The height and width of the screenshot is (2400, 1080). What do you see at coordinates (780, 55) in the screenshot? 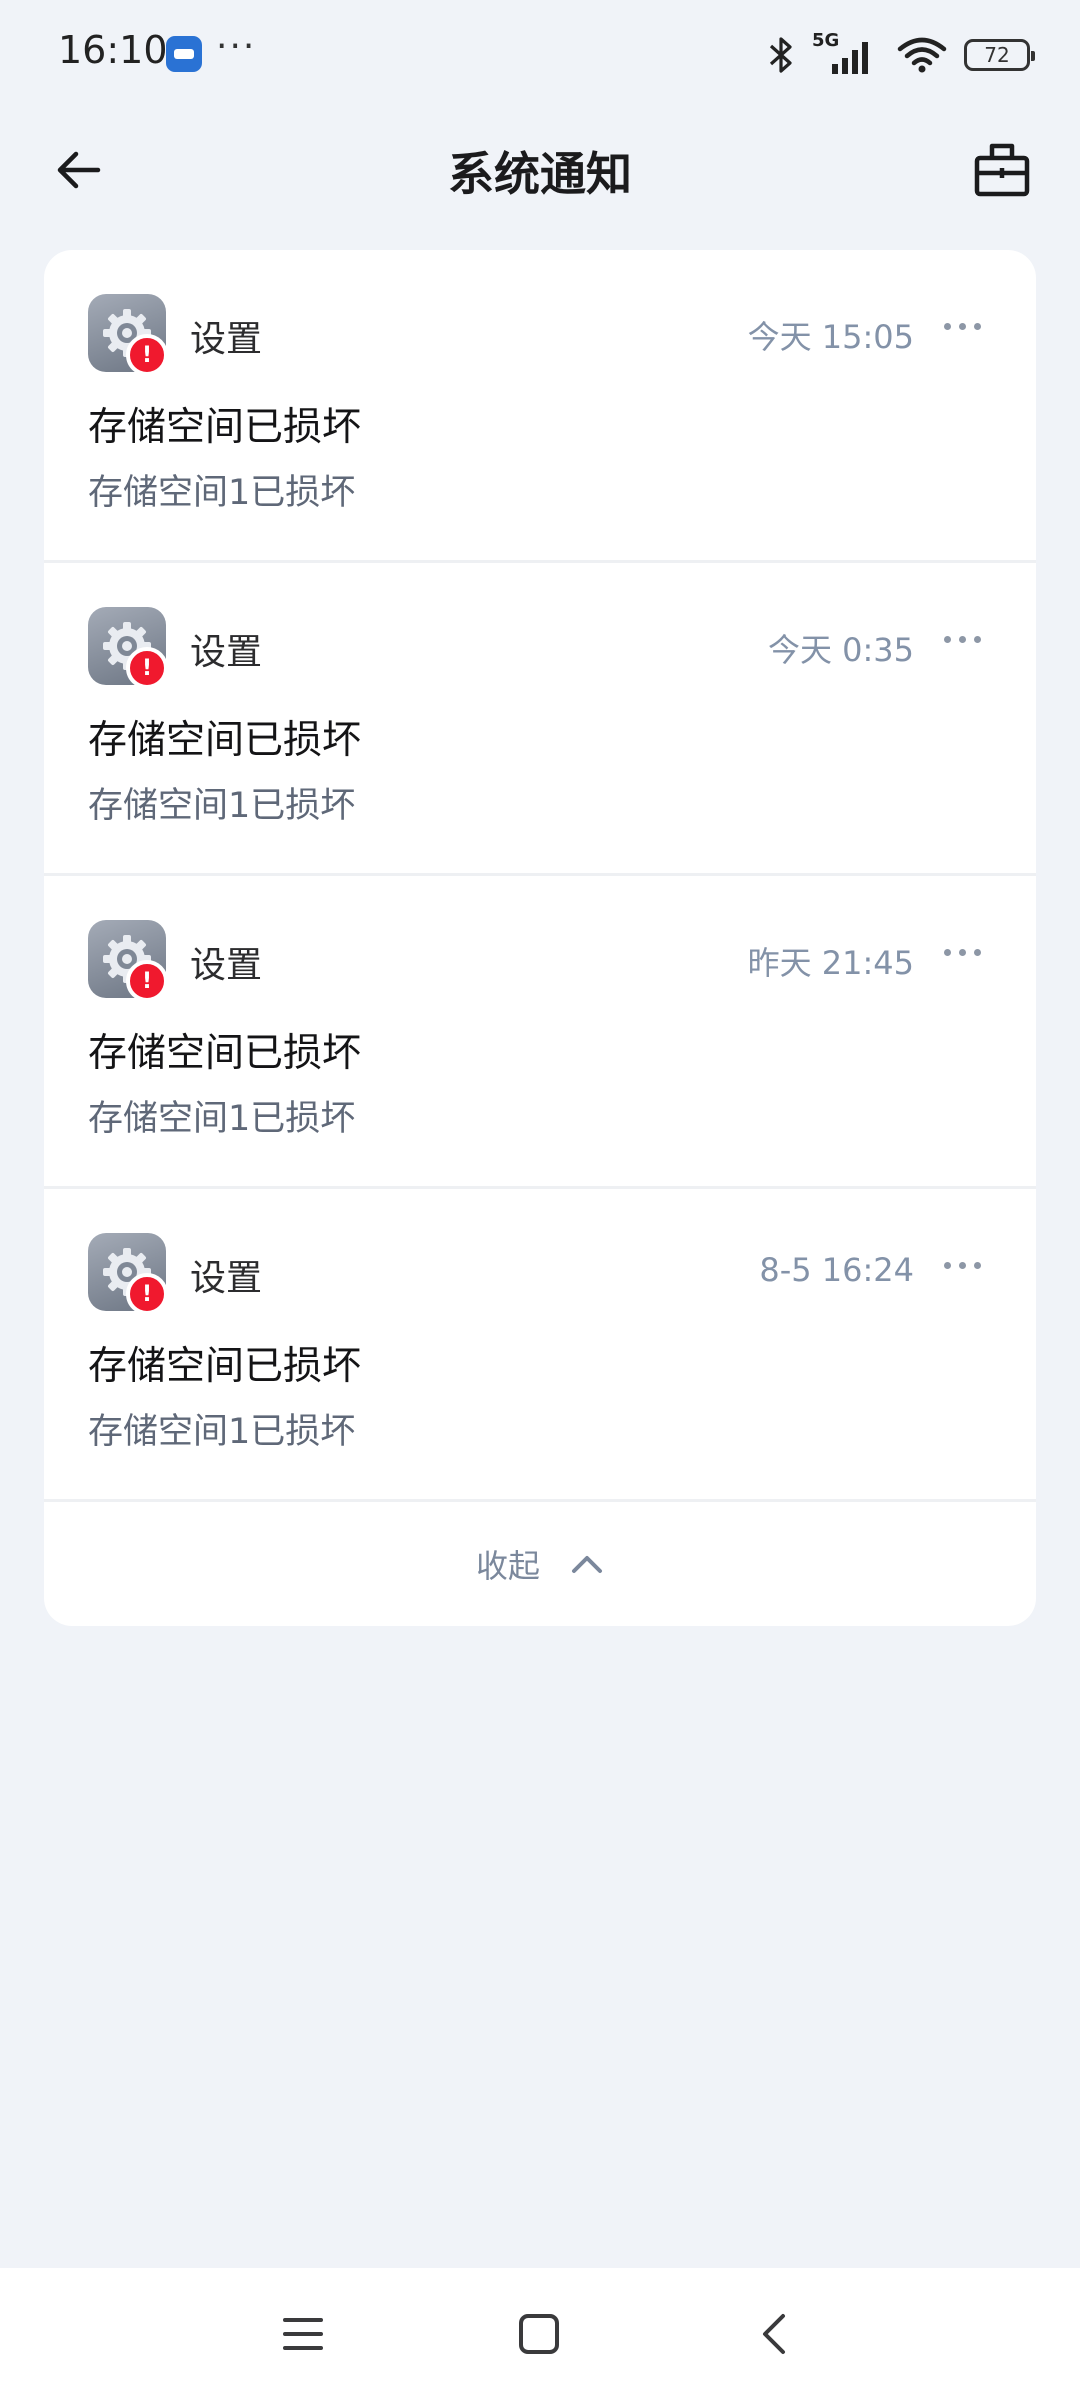
I see `bluetooth-icon` at bounding box center [780, 55].